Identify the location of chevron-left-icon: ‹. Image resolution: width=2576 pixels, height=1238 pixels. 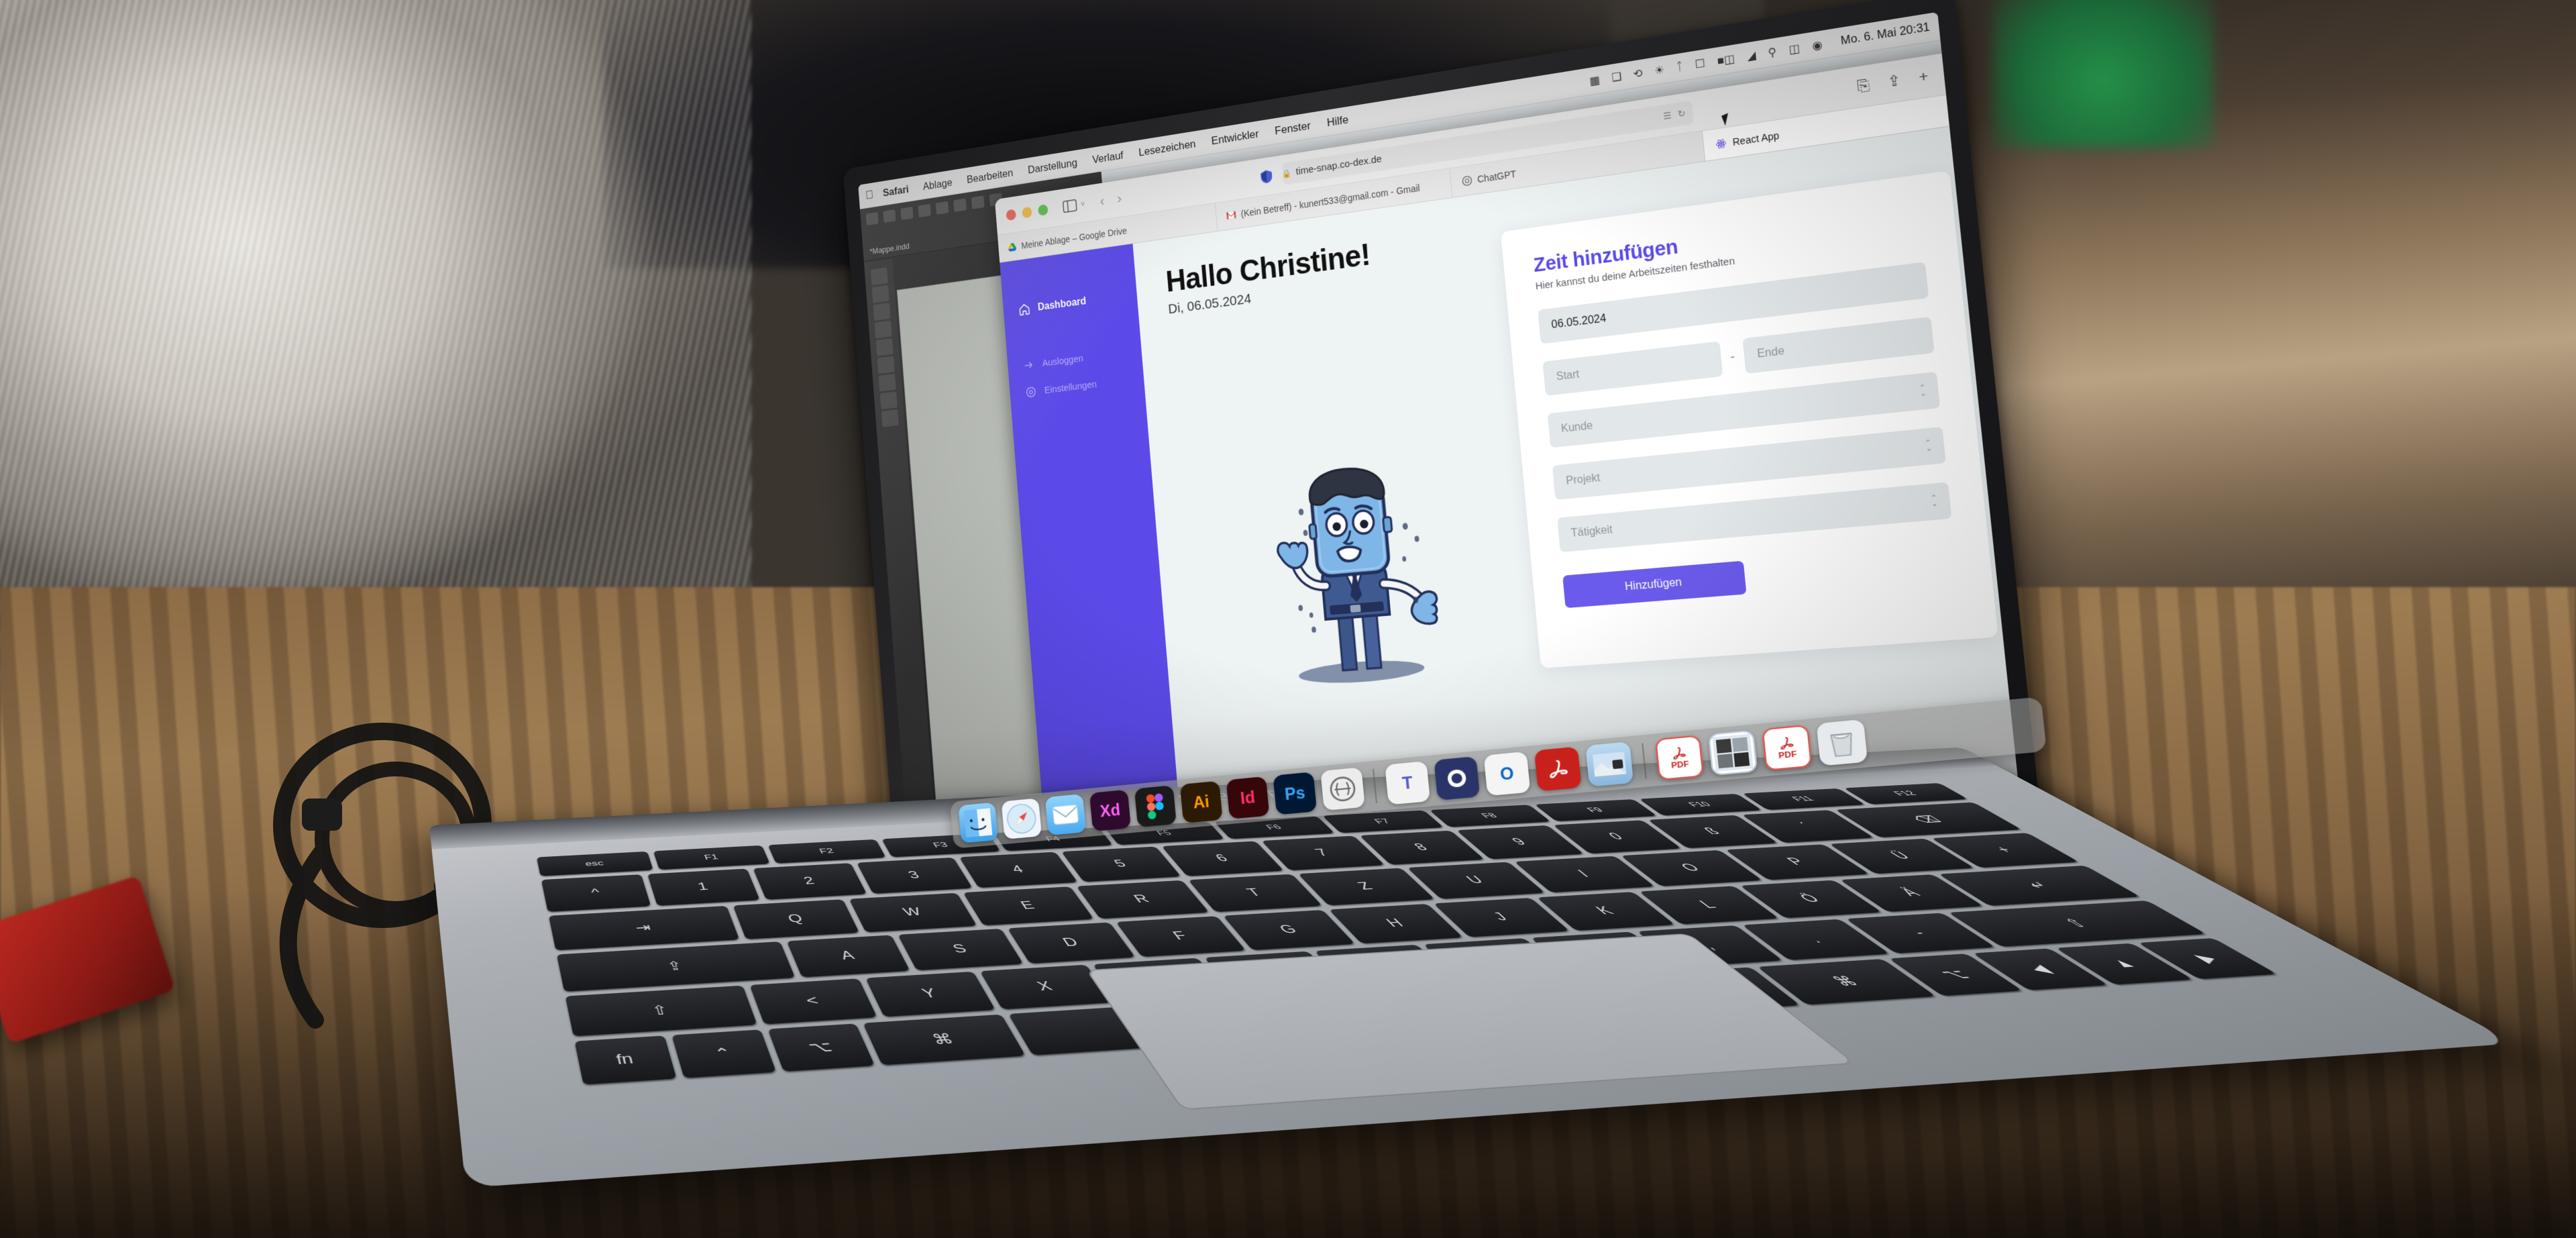
(1102, 201).